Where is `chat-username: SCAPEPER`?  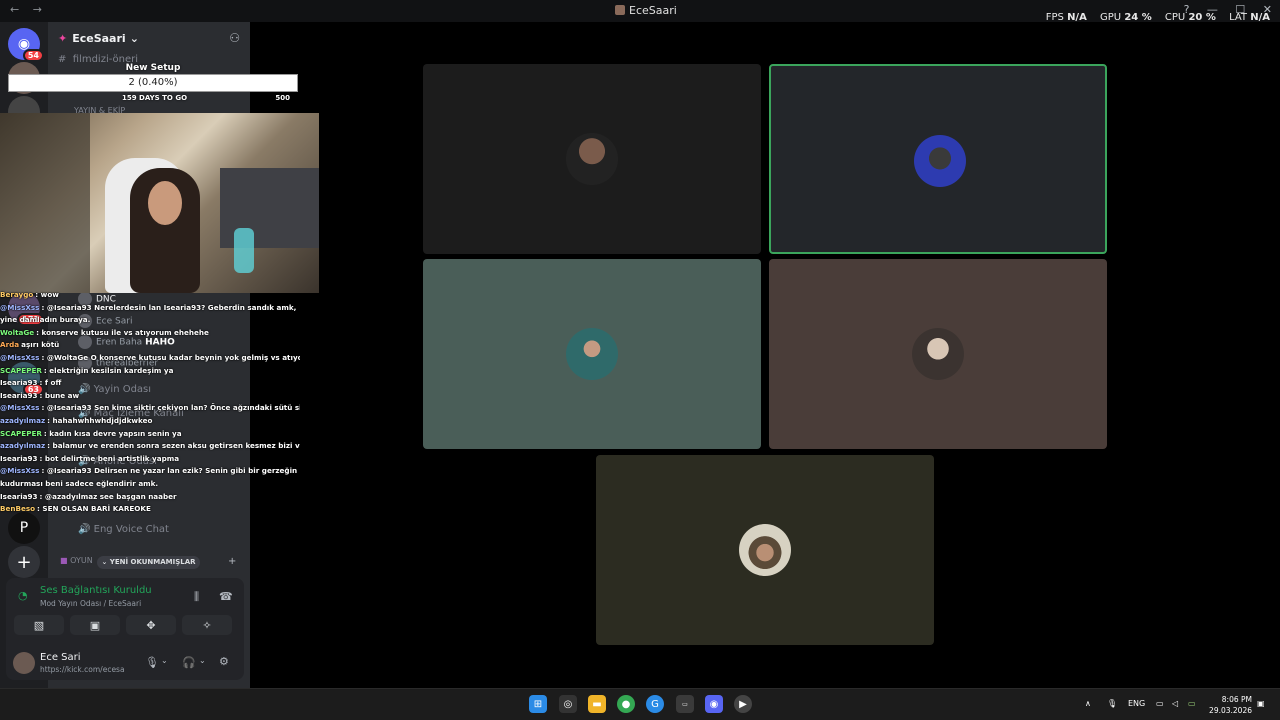 chat-username: SCAPEPER is located at coordinates (21, 370).